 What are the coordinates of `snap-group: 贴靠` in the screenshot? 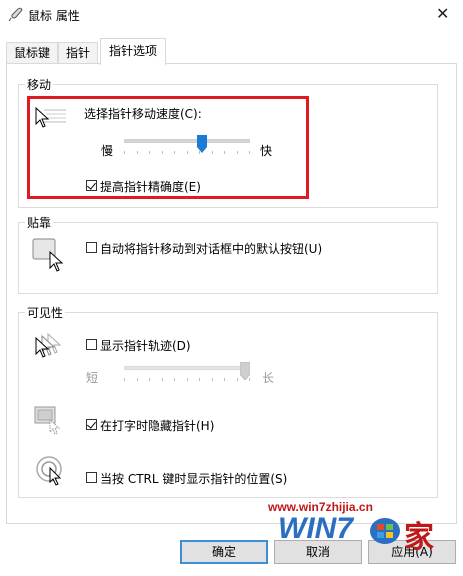 It's located at (228, 254).